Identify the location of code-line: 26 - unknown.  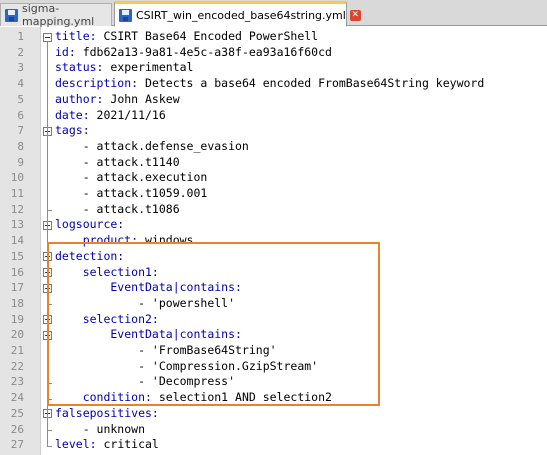
(273, 430).